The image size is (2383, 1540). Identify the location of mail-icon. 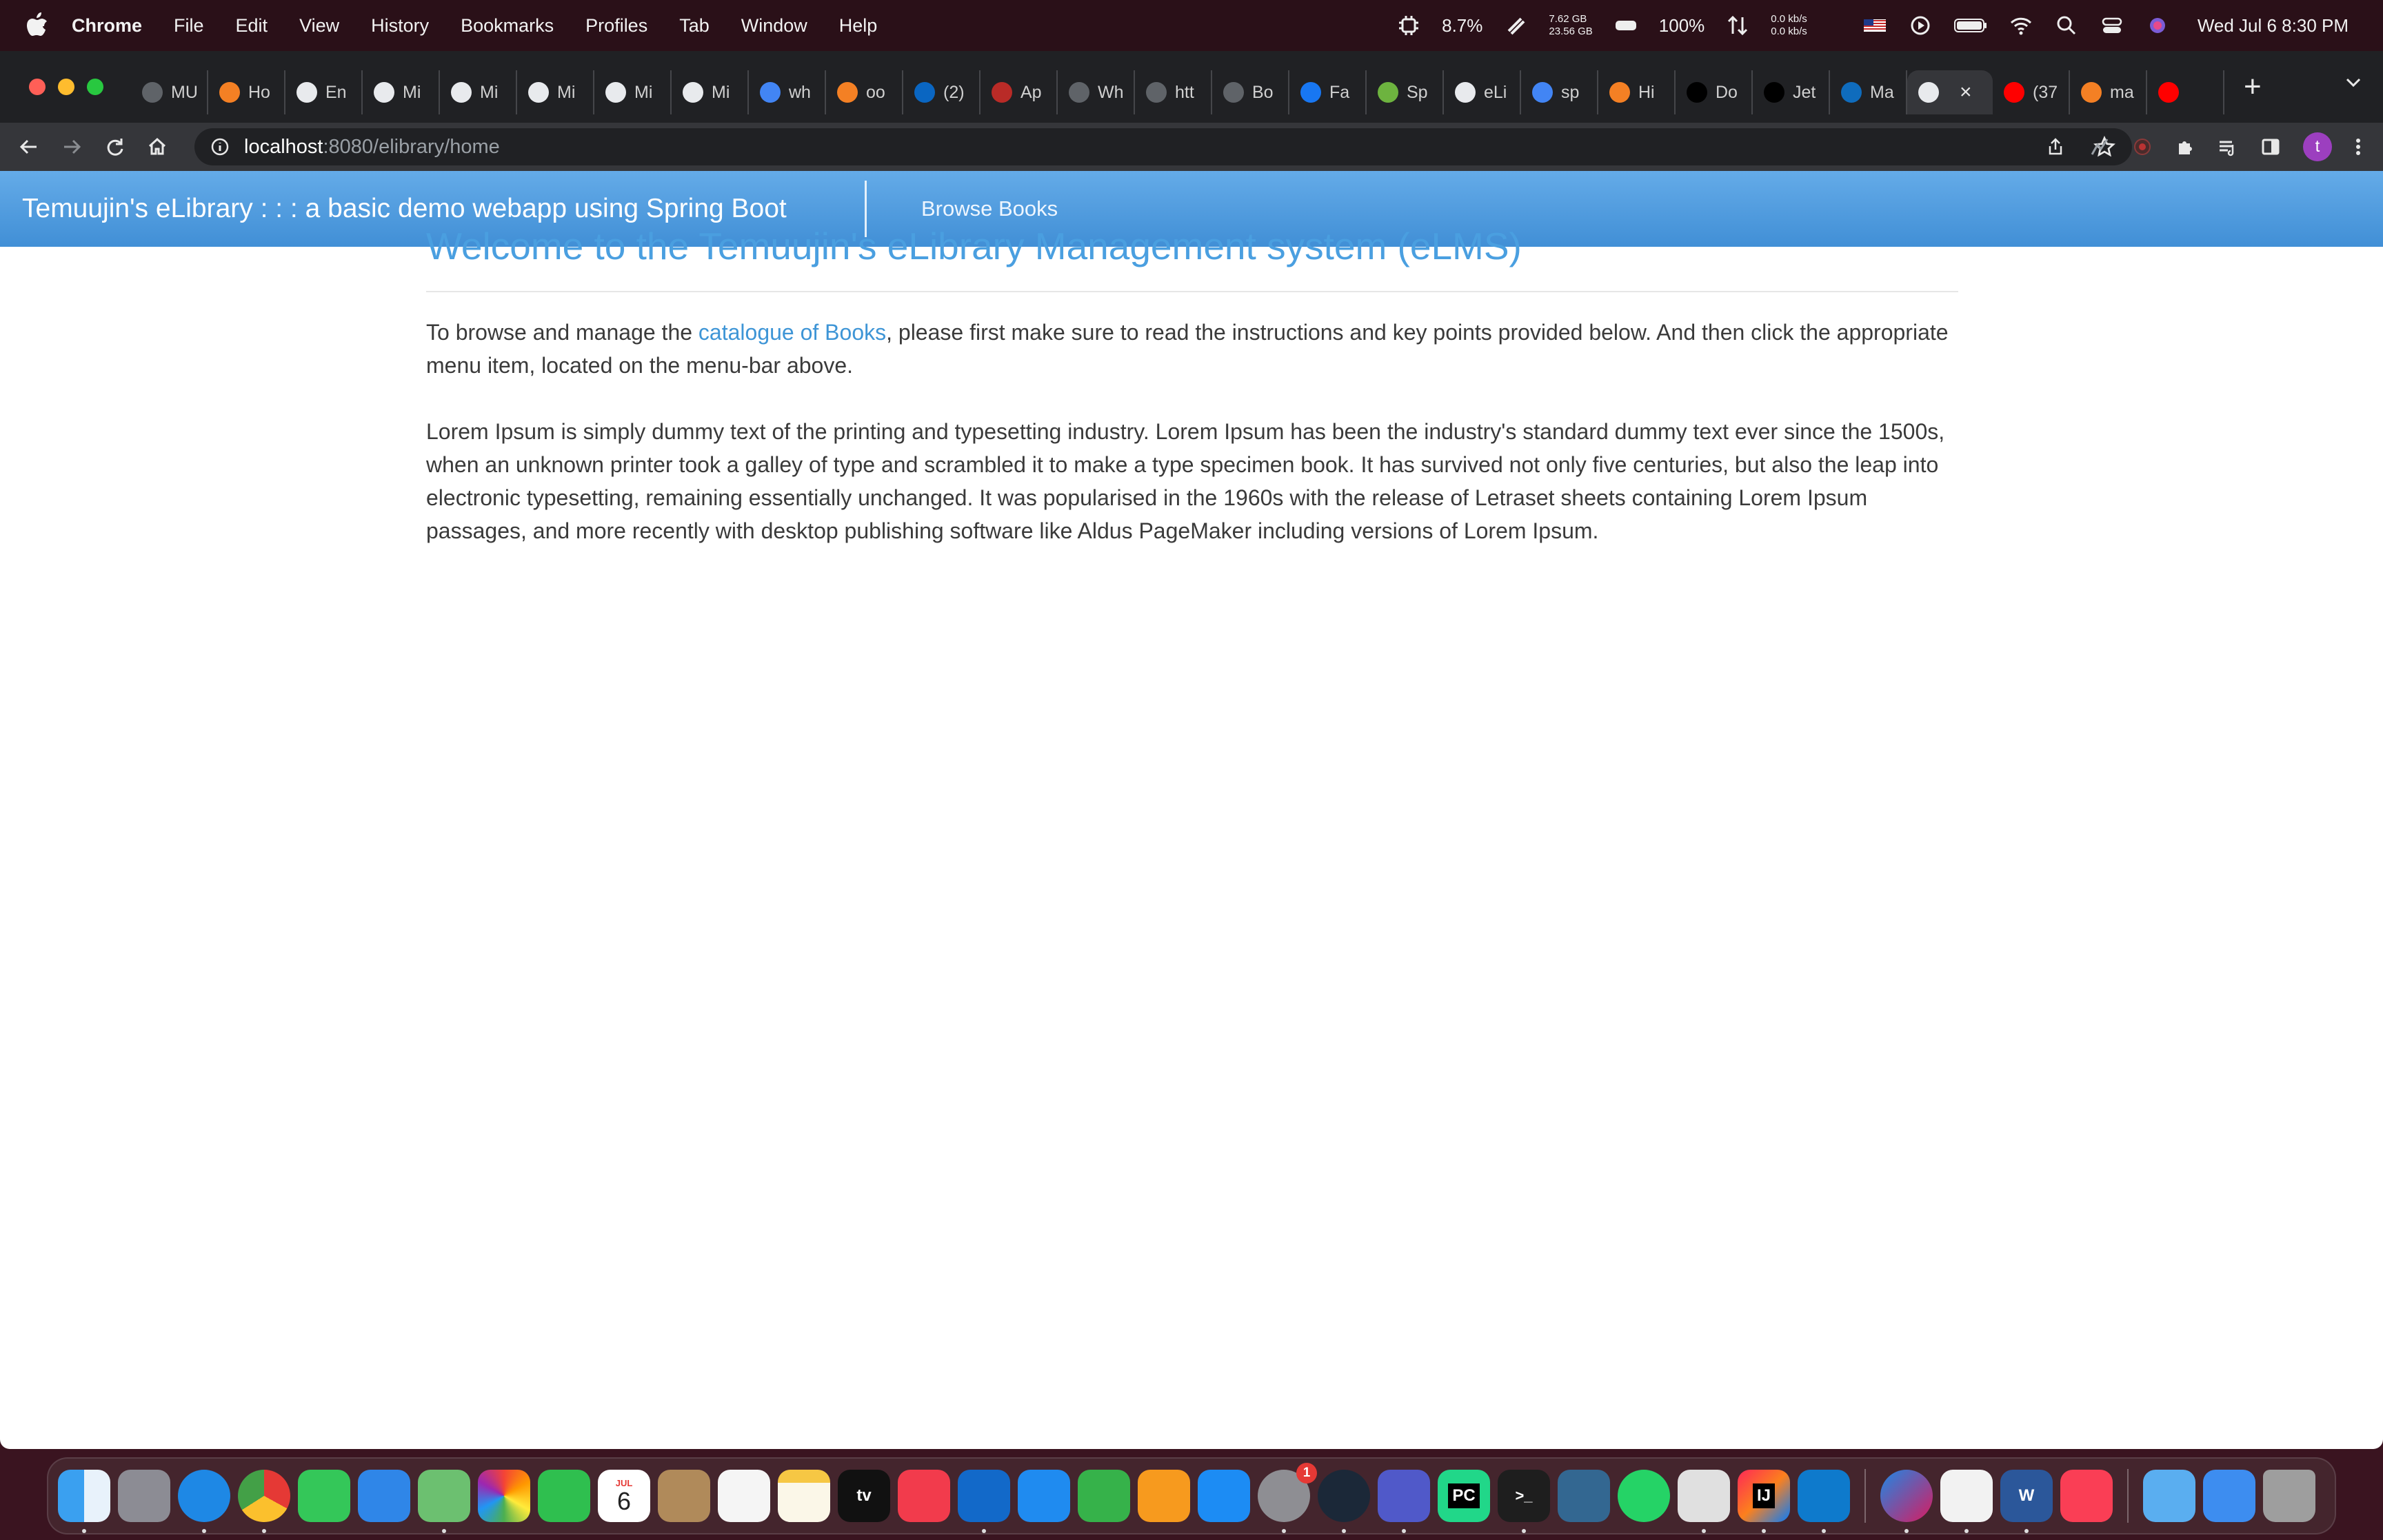
(384, 1496).